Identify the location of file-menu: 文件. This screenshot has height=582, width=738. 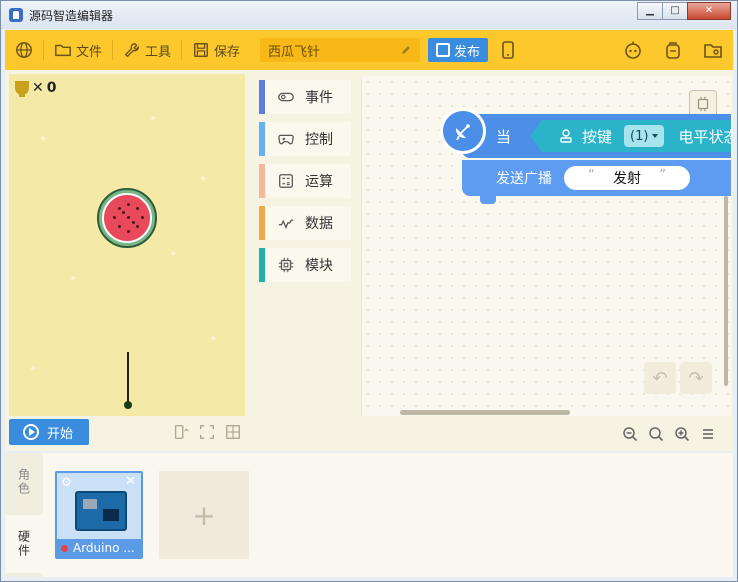
(78, 50).